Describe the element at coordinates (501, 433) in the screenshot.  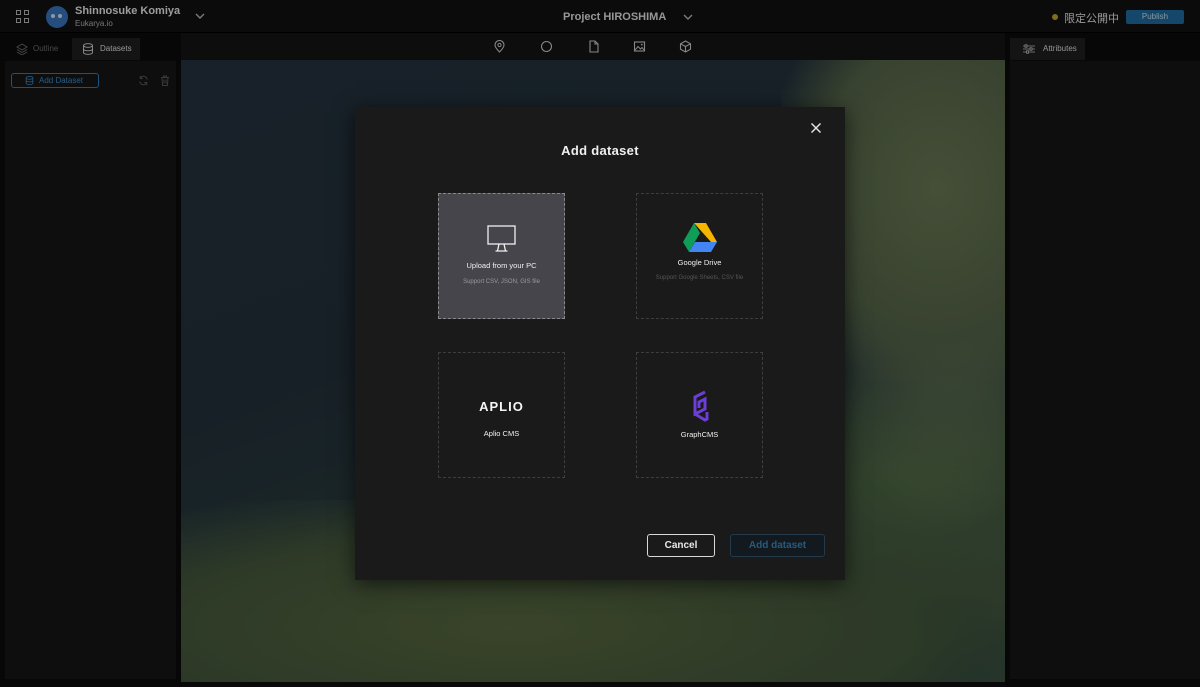
I see `option-title: Aplio CMS` at that location.